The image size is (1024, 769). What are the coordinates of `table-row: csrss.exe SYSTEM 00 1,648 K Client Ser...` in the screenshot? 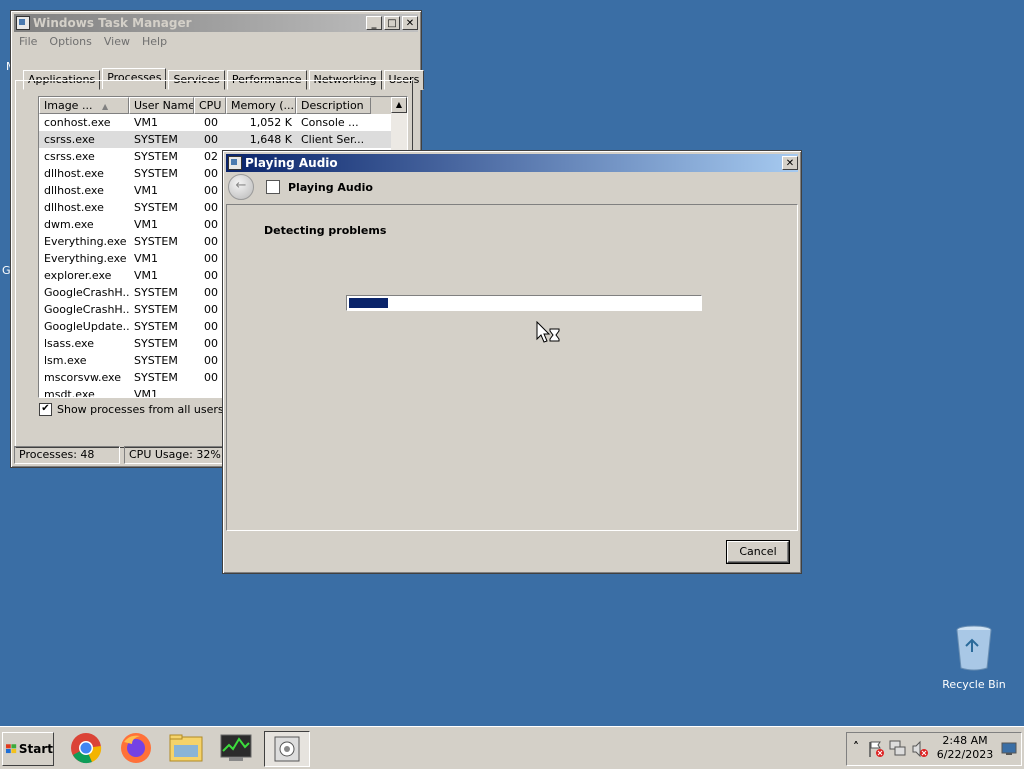 It's located at (223, 139).